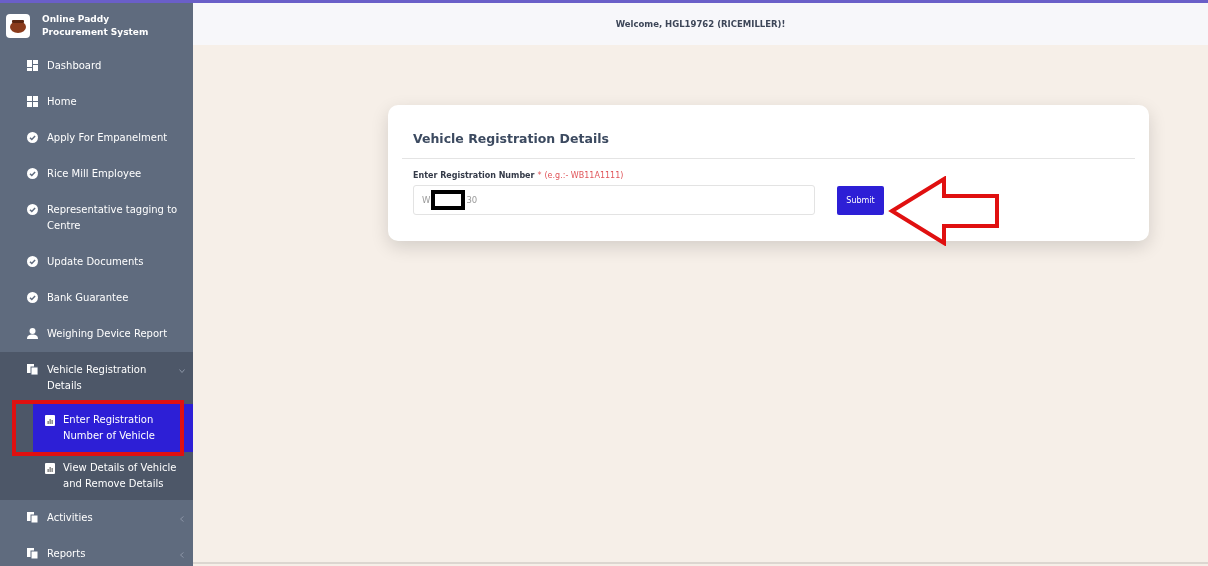  I want to click on app-title: Online Paddy Procurement System, so click(96, 25).